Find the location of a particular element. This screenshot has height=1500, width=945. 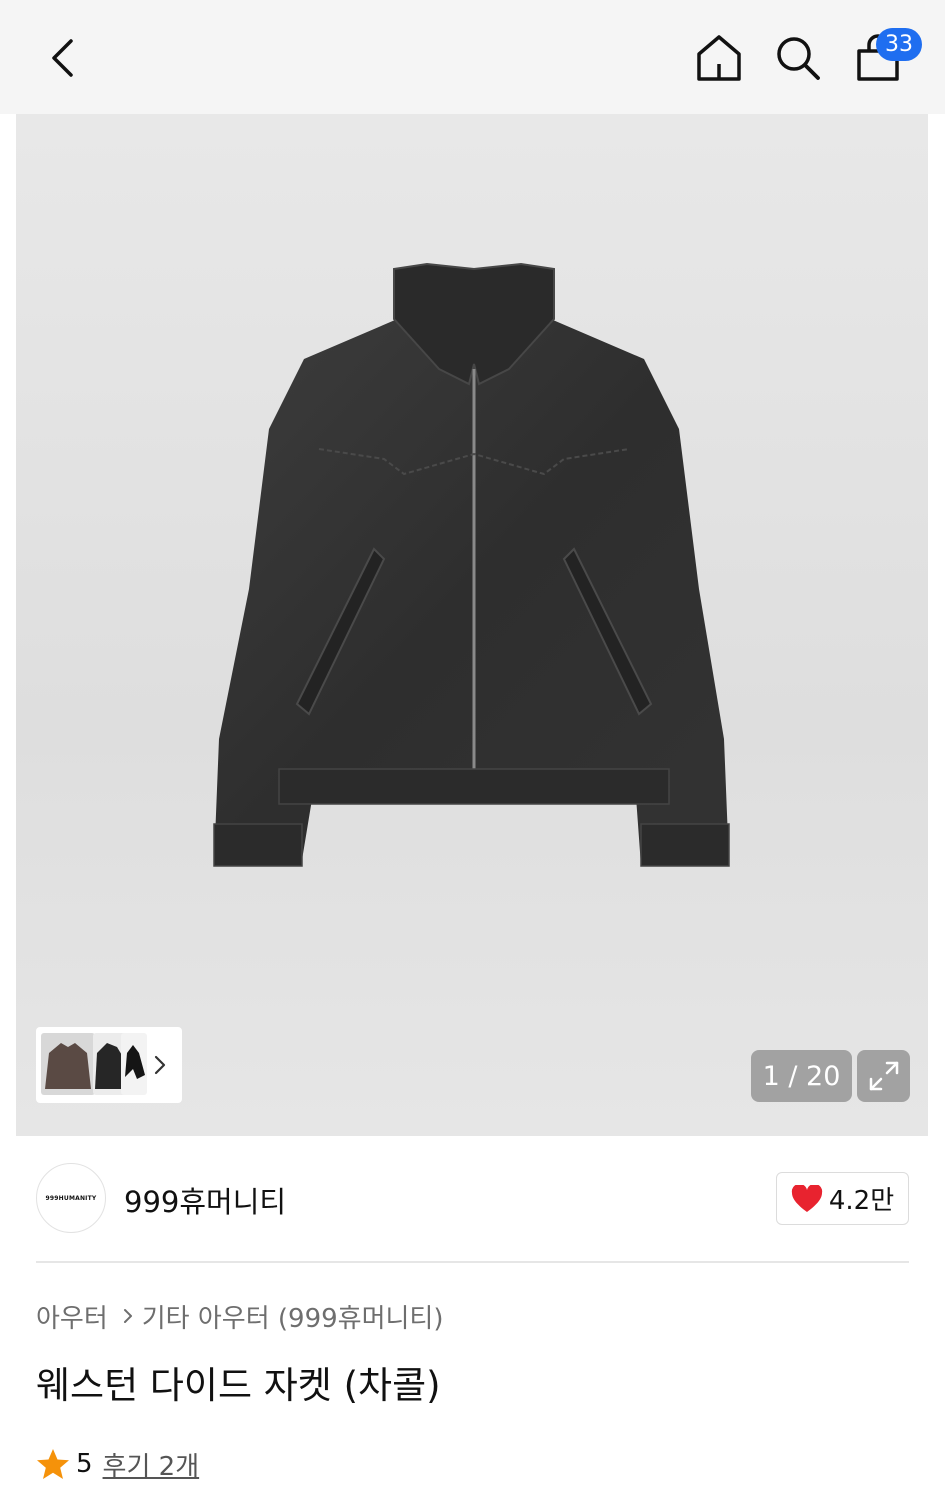

image-page-counter: 1 / 20 is located at coordinates (801, 1076).